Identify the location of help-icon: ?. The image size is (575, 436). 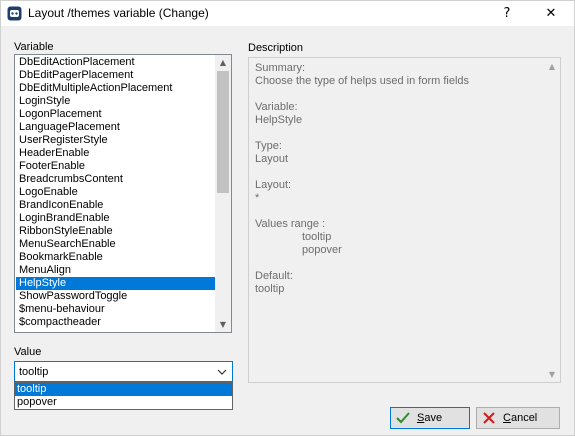
(507, 13).